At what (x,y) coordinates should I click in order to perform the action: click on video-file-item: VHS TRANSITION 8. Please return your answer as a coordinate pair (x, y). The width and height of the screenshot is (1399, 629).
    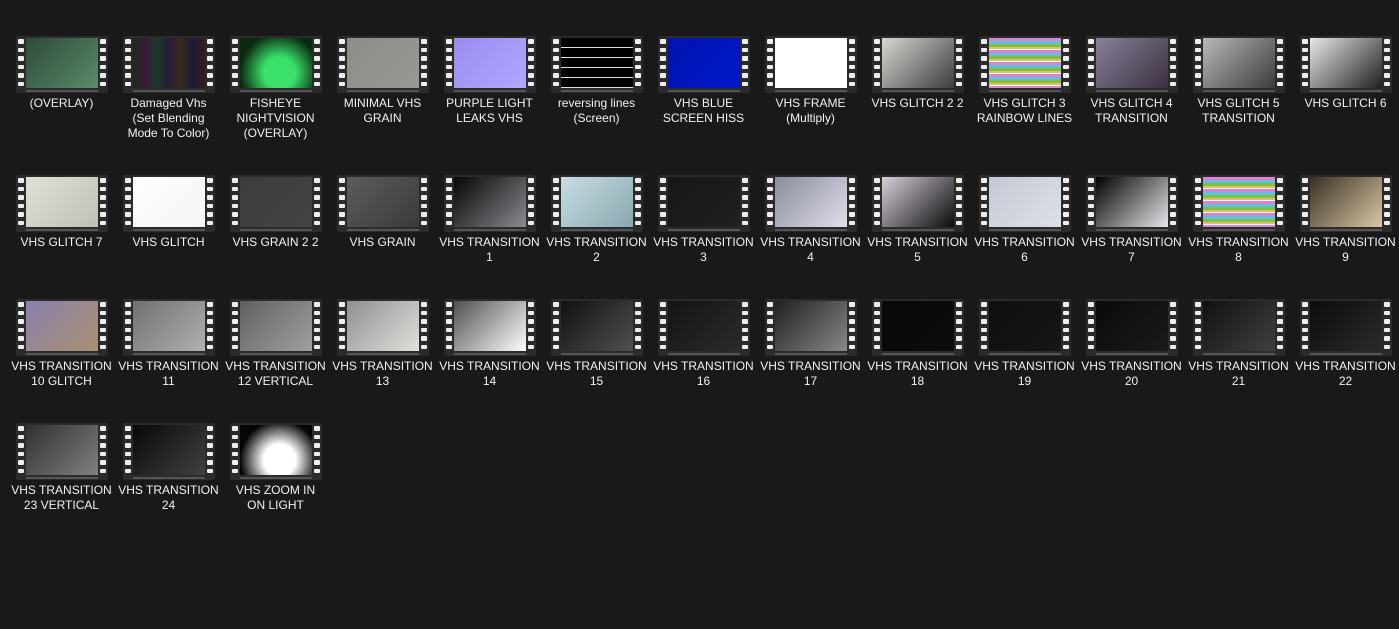
    Looking at the image, I should click on (1238, 220).